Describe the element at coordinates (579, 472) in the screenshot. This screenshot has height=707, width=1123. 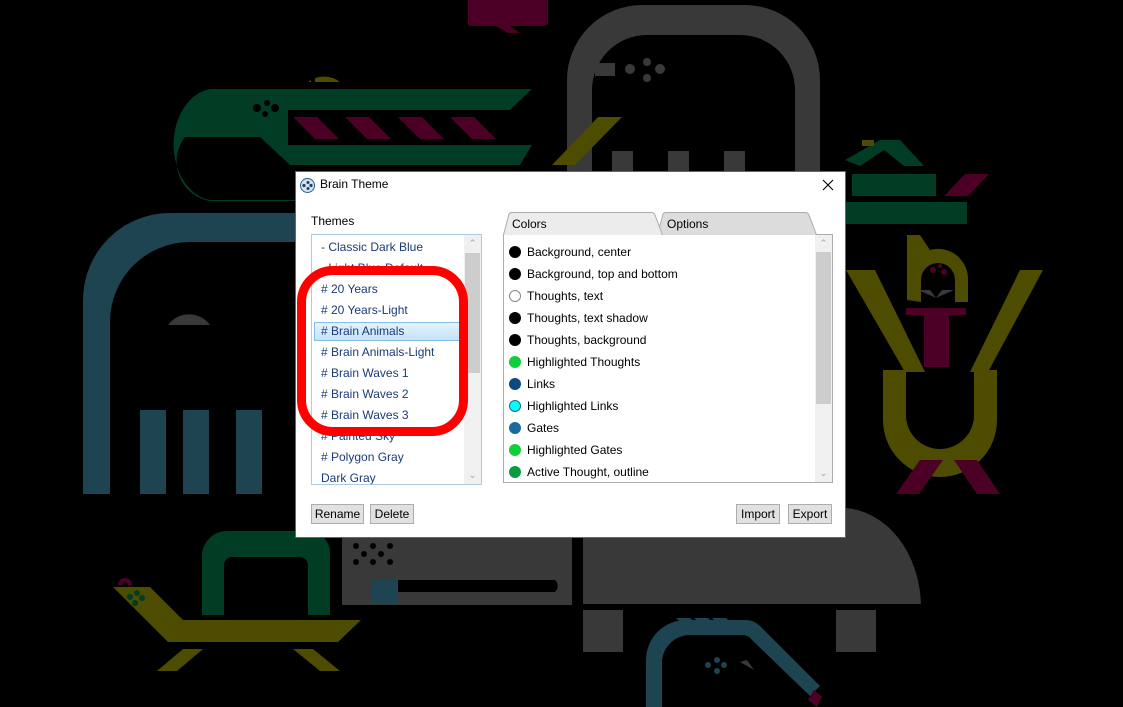
I see `color-item: Active Thought, outline` at that location.